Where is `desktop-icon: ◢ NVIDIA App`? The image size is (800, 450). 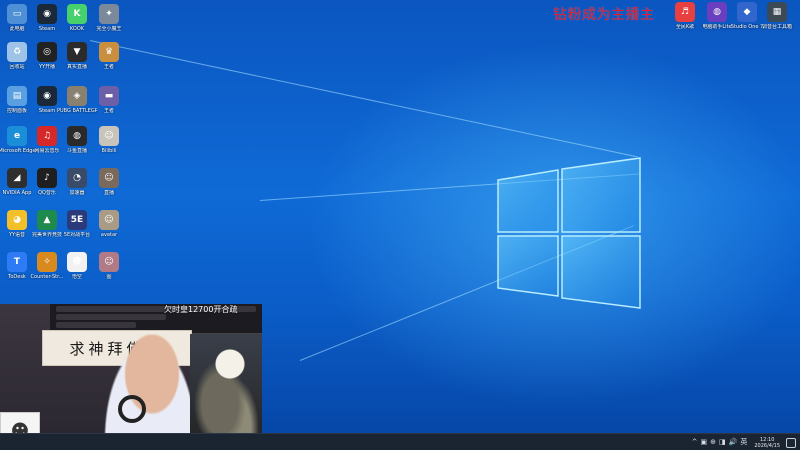
desktop-icon: ◢ NVIDIA App is located at coordinates (17, 186).